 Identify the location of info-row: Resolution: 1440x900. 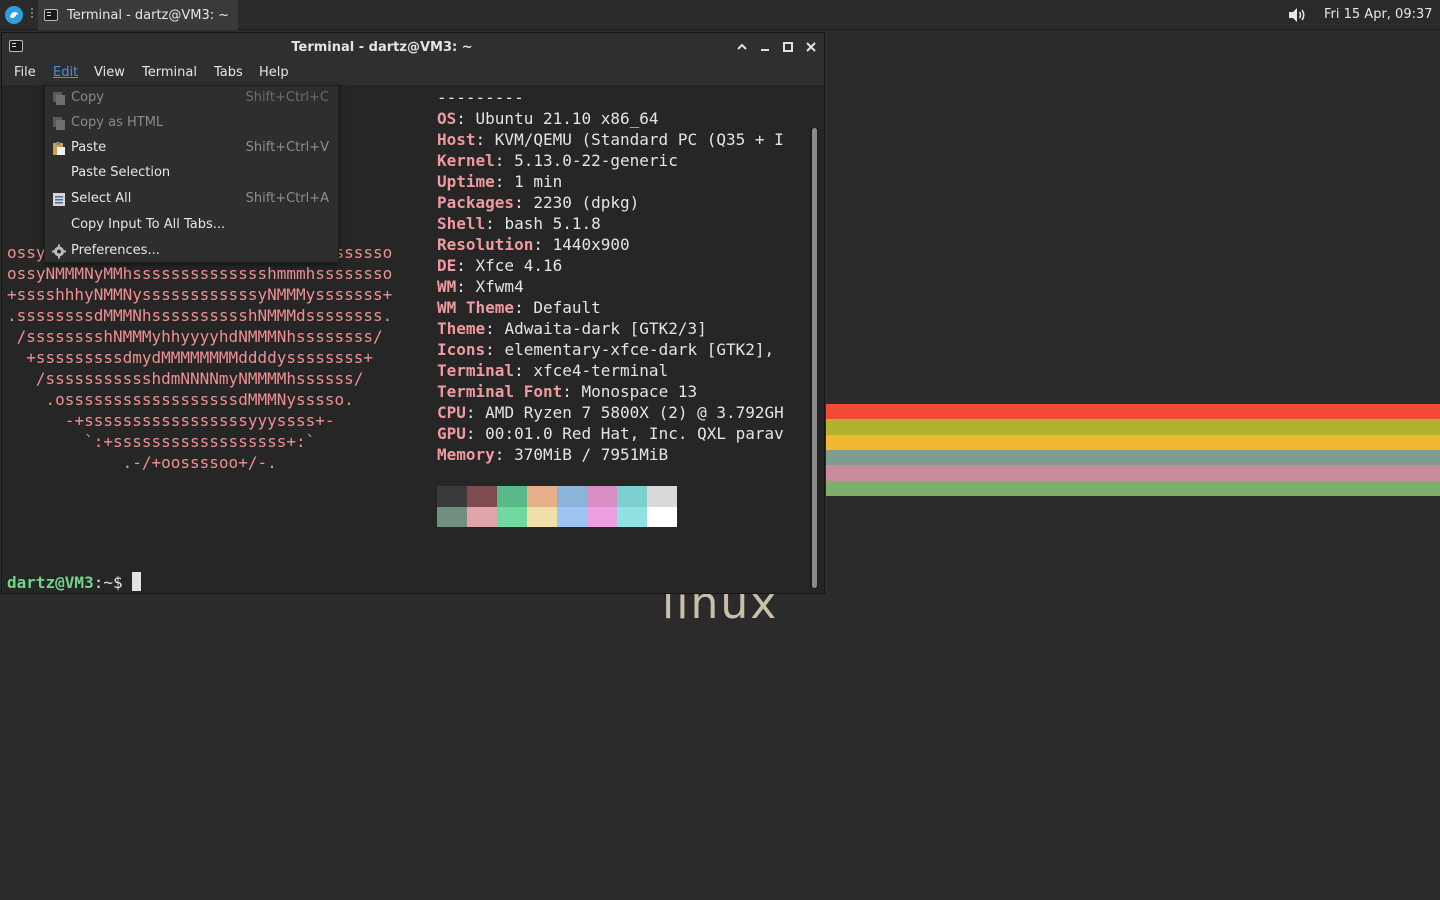
(533, 244).